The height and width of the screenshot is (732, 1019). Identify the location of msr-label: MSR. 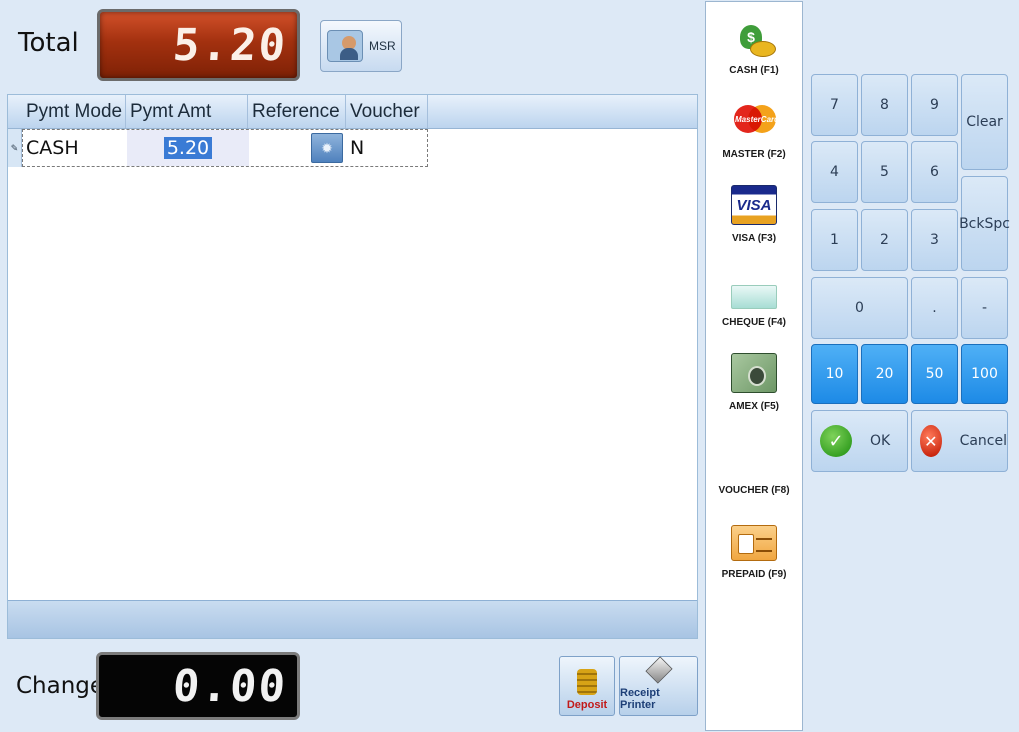
(382, 46).